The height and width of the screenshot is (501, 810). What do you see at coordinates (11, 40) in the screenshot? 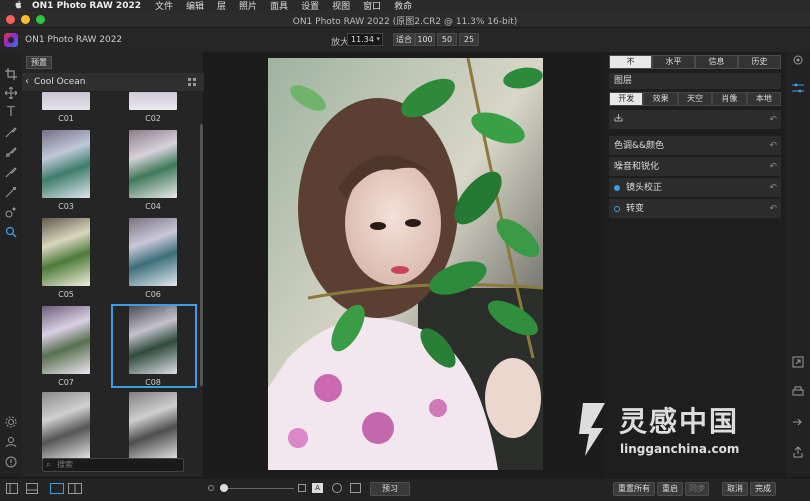
I see `app-logo-icon` at bounding box center [11, 40].